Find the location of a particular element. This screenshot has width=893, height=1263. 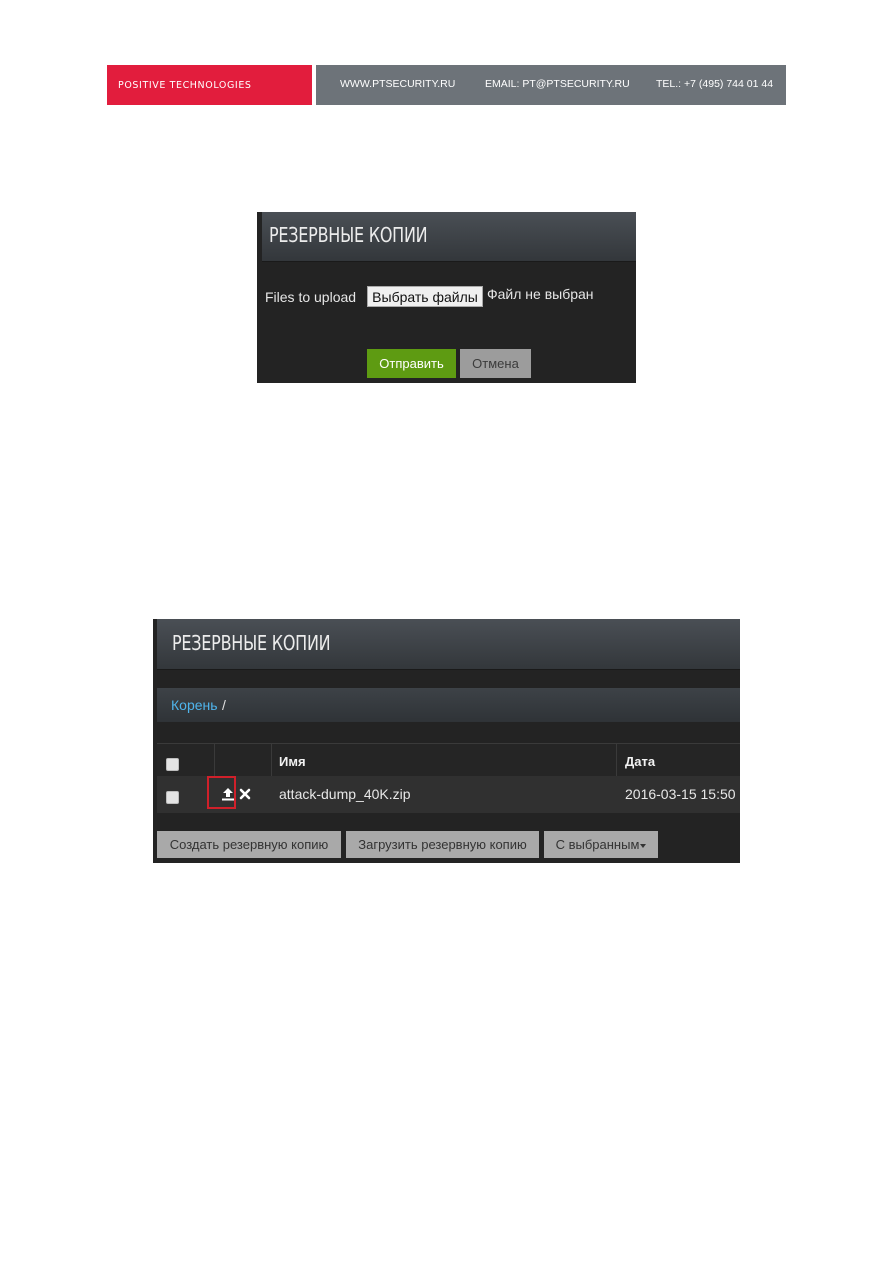

chevron-down-icon is located at coordinates (643, 845).